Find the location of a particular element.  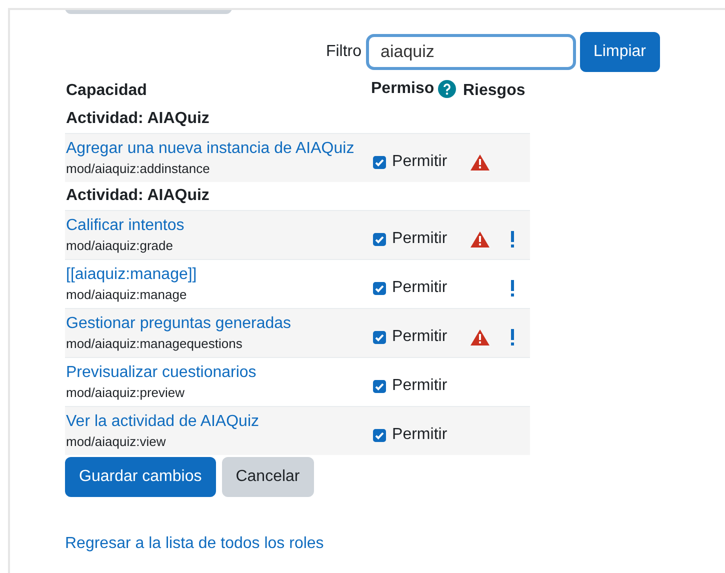

column-header: Permiso is located at coordinates (402, 89).